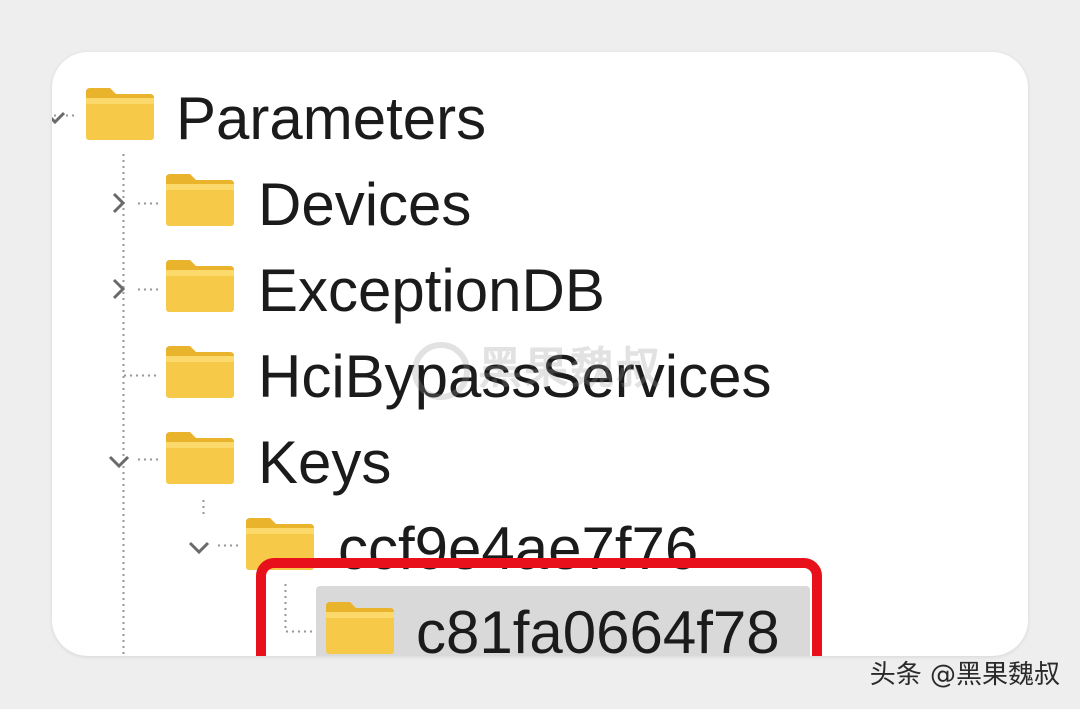 The image size is (1080, 709). Describe the element at coordinates (252, 462) in the screenshot. I see `tree-item-keys: Keys` at that location.